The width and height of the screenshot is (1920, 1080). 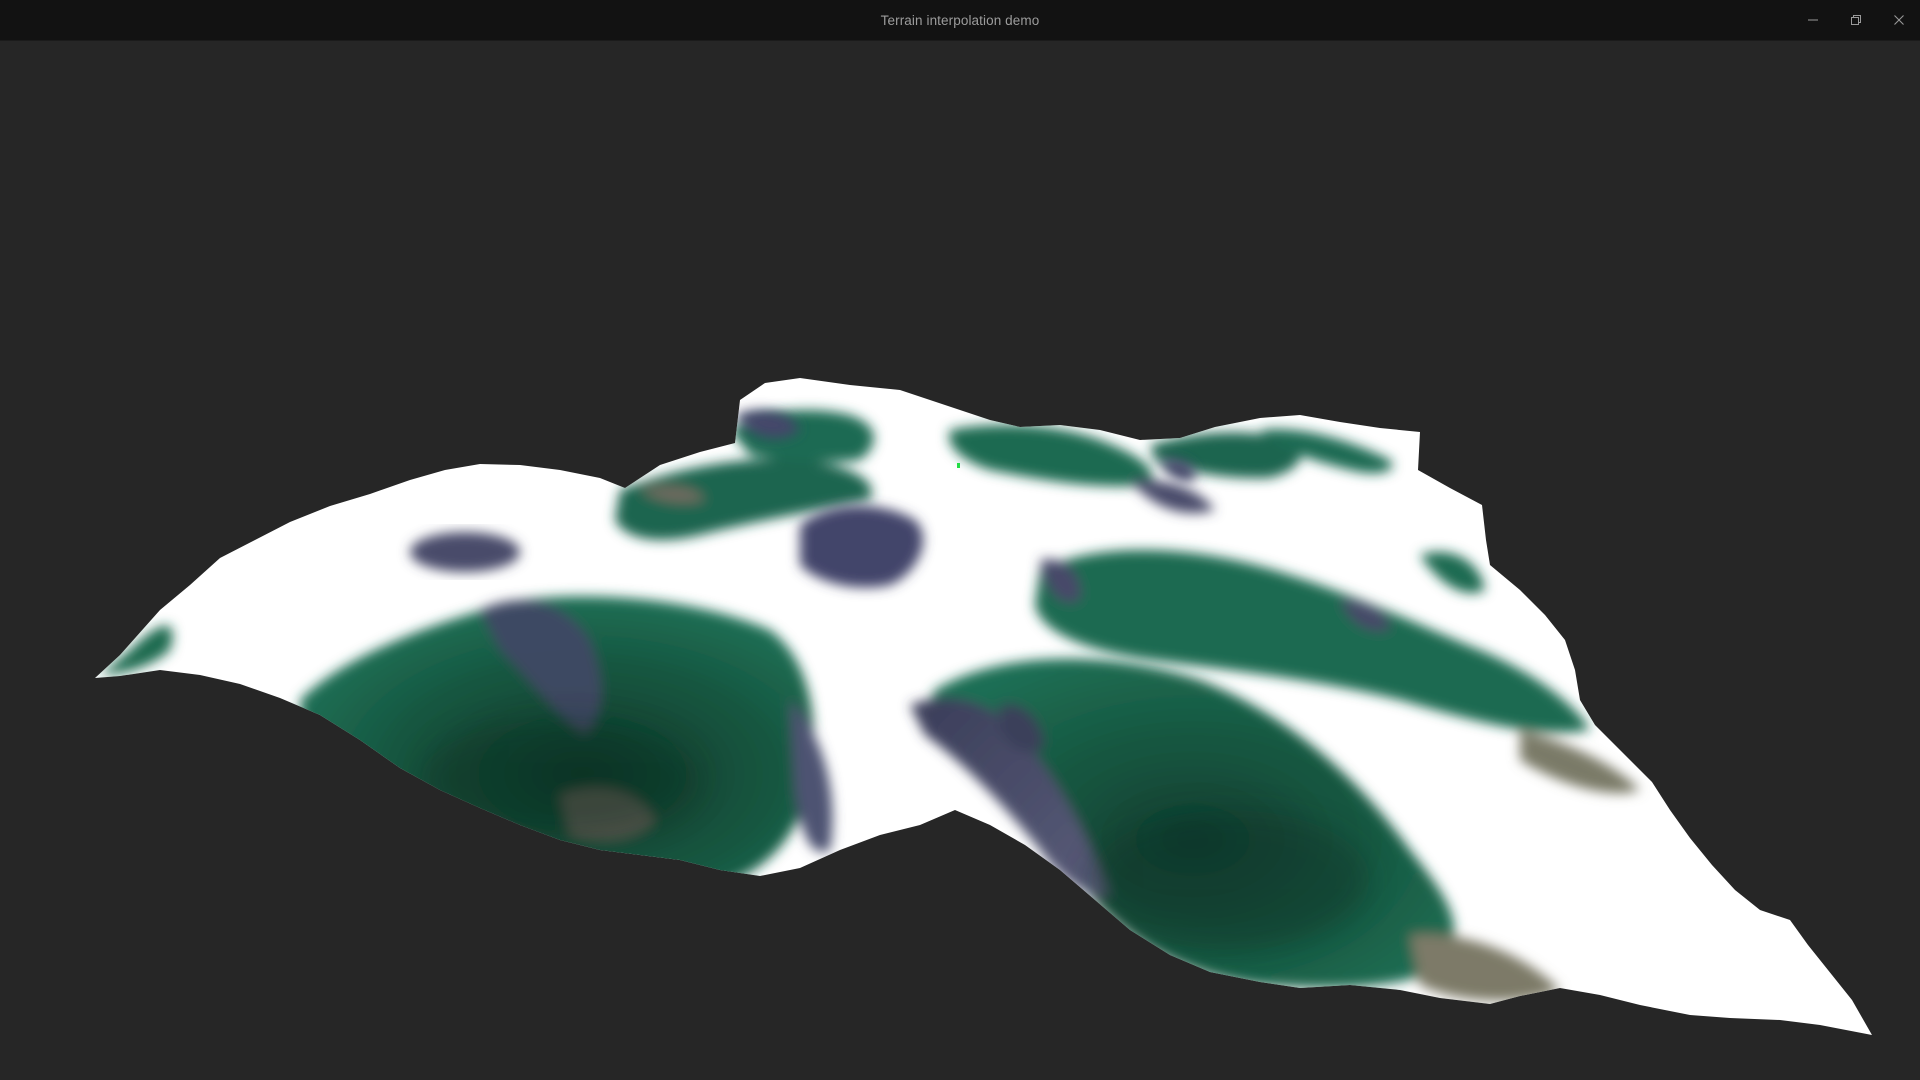 I want to click on rock-crater-left, so click(x=465, y=552).